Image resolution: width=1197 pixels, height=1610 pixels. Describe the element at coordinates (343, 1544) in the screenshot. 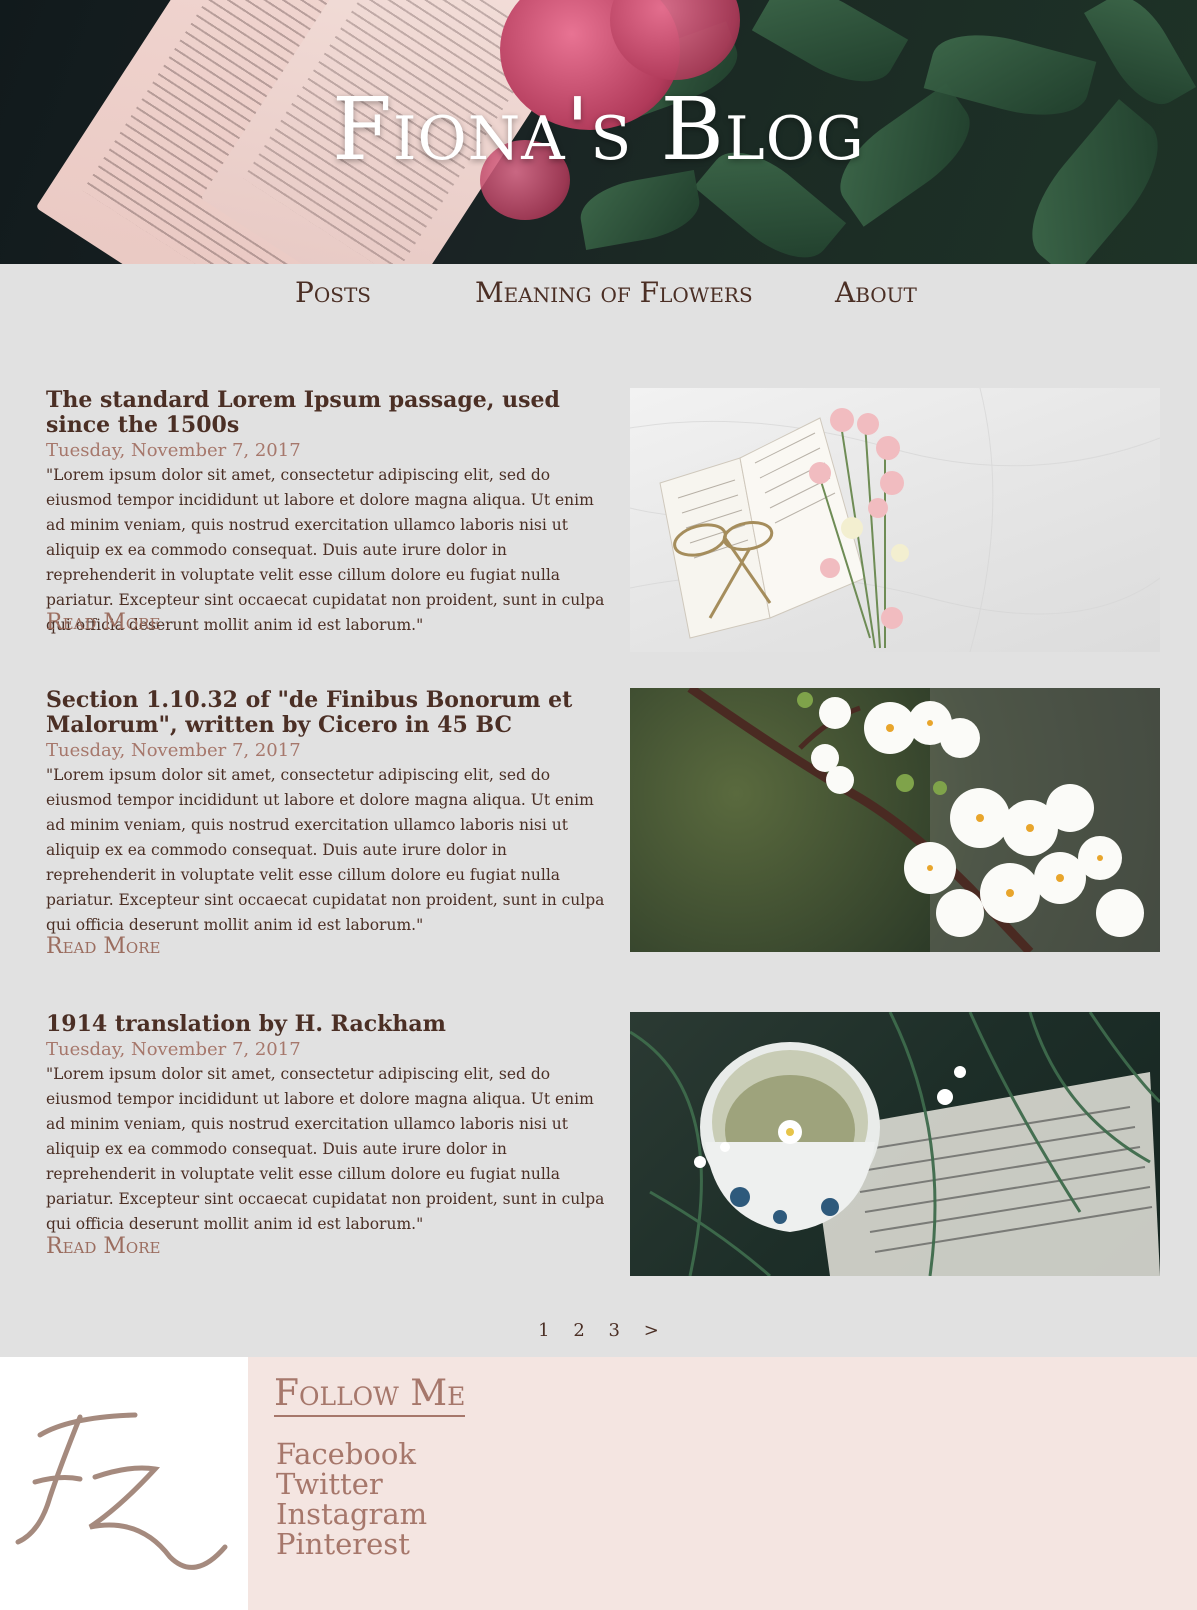

I see `pinterest-link: Pinterest` at that location.